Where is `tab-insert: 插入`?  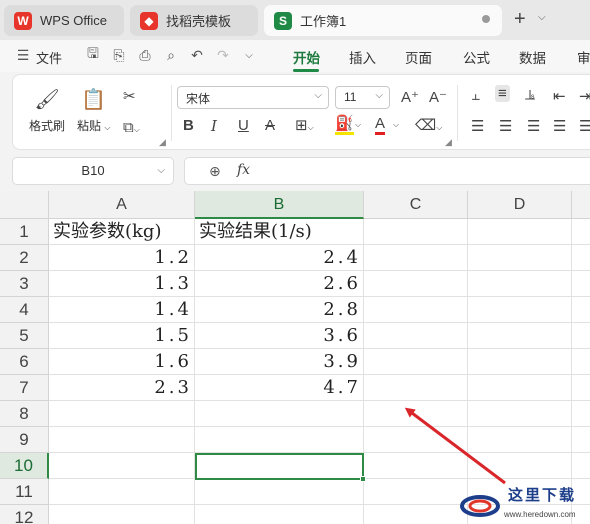 tab-insert: 插入 is located at coordinates (362, 57).